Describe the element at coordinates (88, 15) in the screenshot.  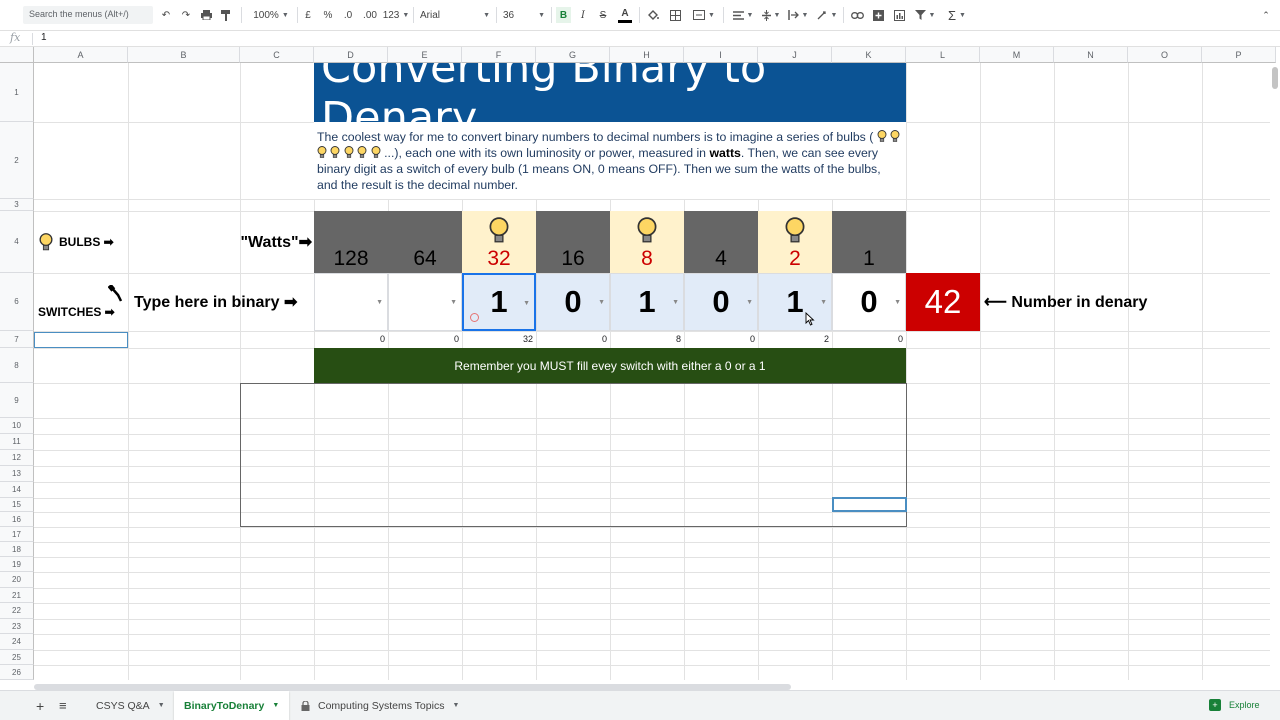
I see `menu-search-input: Search the menus (Alt+/)` at that location.